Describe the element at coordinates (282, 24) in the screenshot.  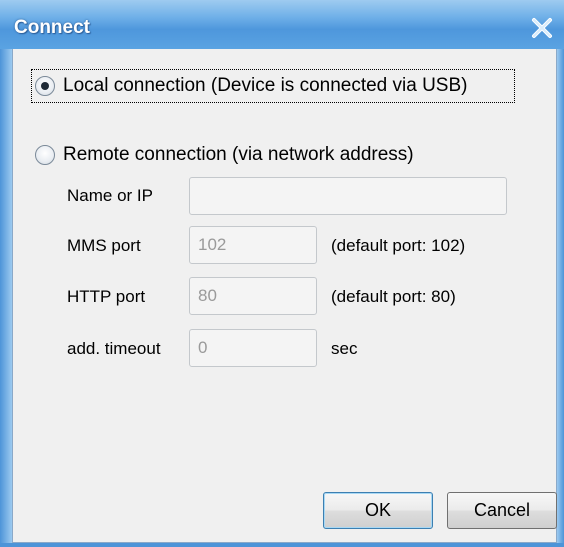
I see `title-bar: Connect` at that location.